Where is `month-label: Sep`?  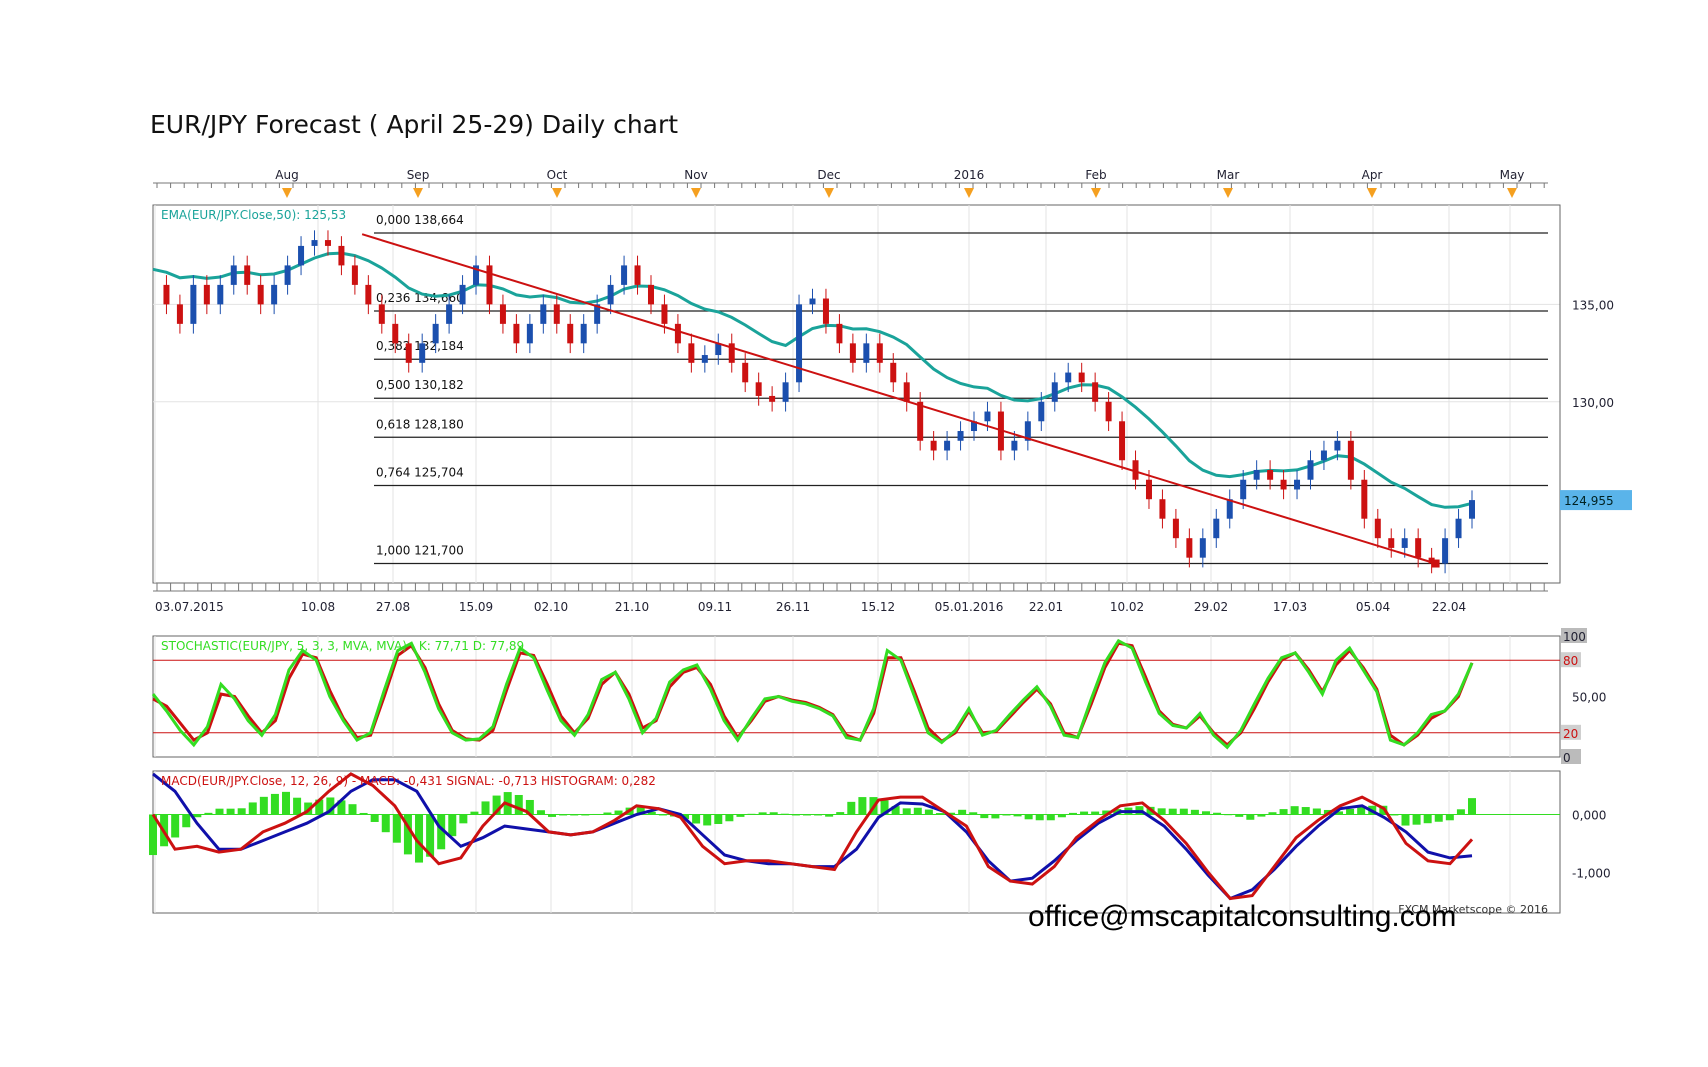 month-label: Sep is located at coordinates (418, 175).